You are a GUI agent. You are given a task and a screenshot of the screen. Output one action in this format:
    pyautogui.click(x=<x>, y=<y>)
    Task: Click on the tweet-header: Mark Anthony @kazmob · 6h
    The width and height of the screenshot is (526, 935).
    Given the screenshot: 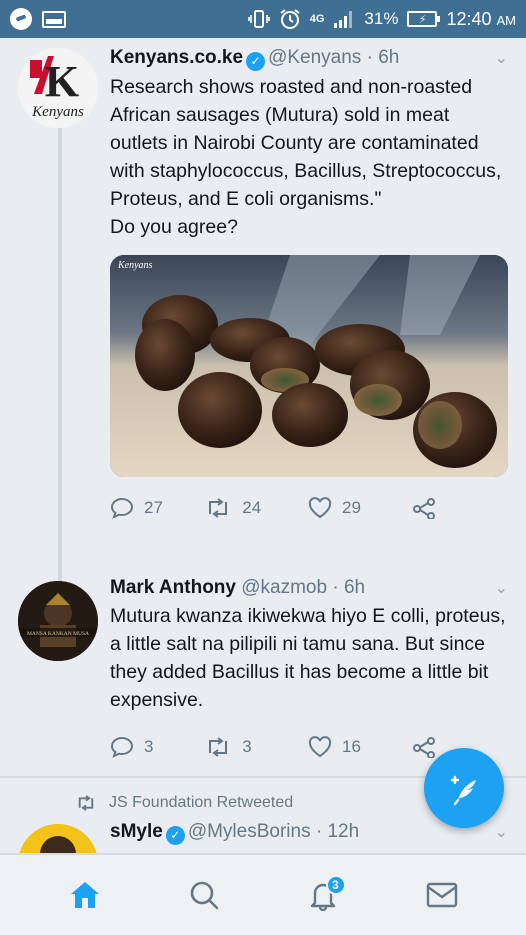 What is the action you would take?
    pyautogui.click(x=308, y=588)
    